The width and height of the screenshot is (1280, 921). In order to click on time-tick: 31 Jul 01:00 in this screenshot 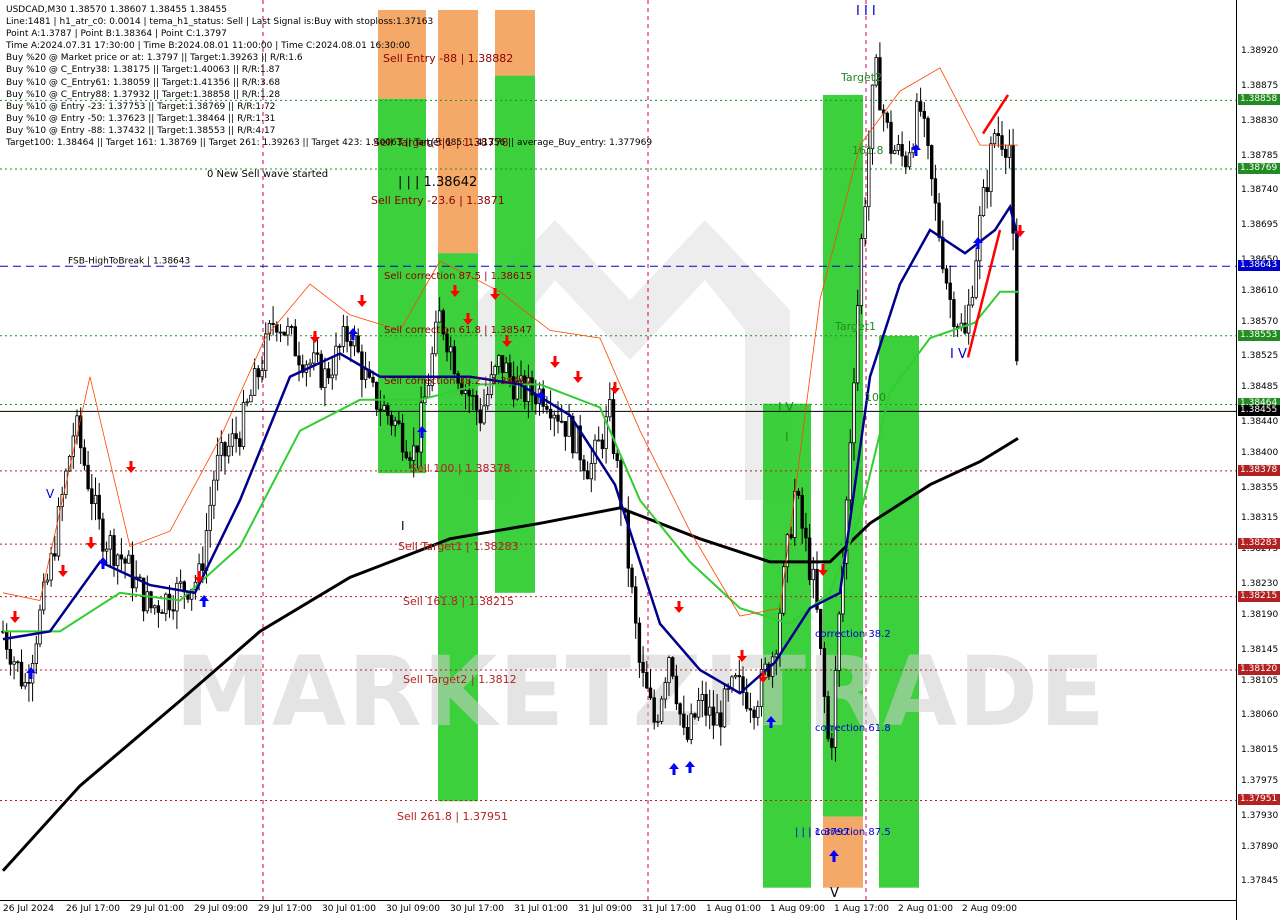, I will do `click(541, 909)`.